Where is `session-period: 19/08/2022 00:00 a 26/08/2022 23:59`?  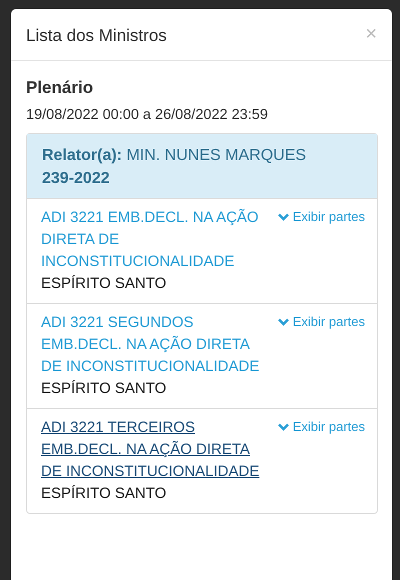 session-period: 19/08/2022 00:00 a 26/08/2022 23:59 is located at coordinates (147, 115).